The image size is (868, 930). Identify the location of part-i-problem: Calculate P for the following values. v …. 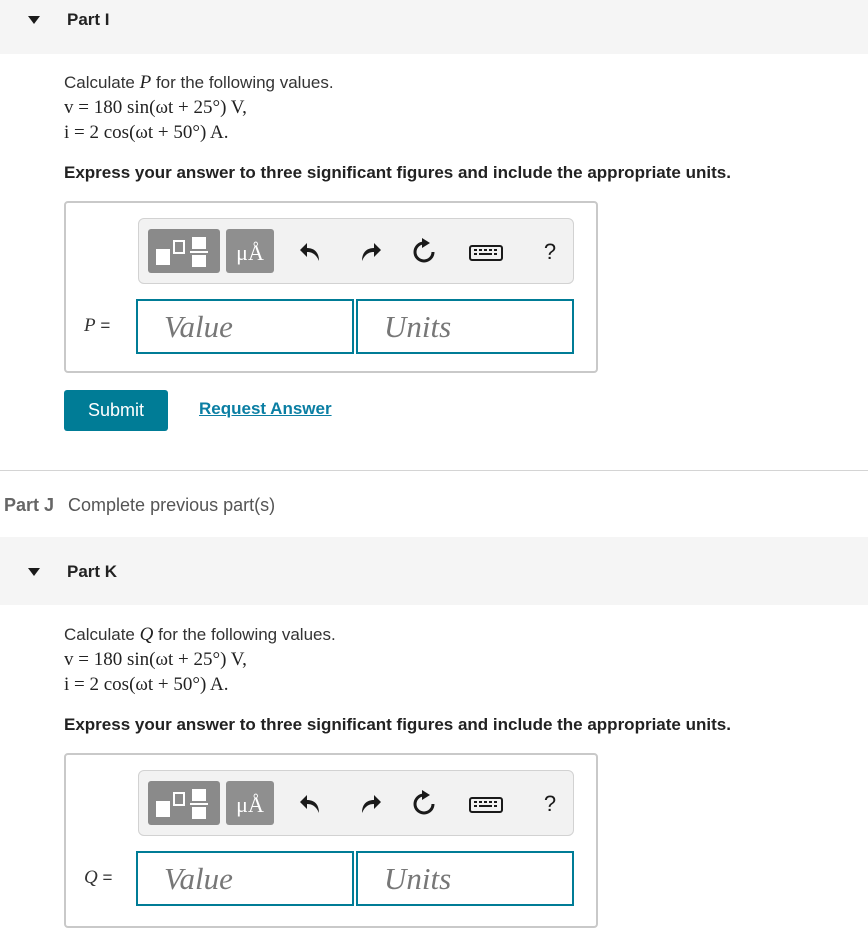
(199, 107).